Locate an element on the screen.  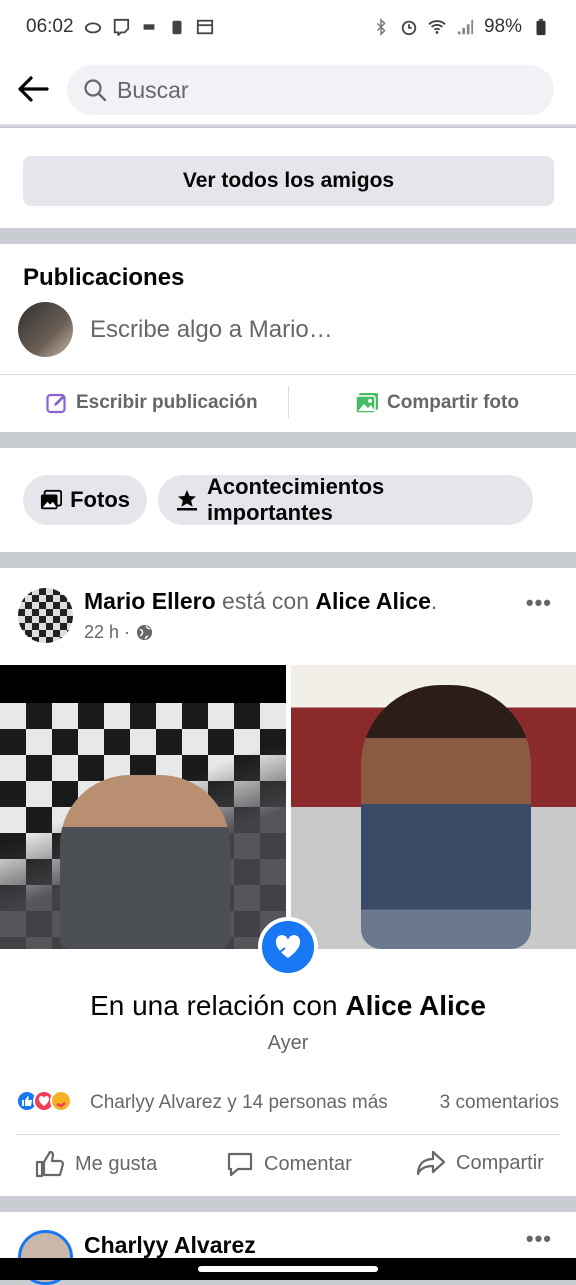
comment-button: Comentar is located at coordinates (289, 1164).